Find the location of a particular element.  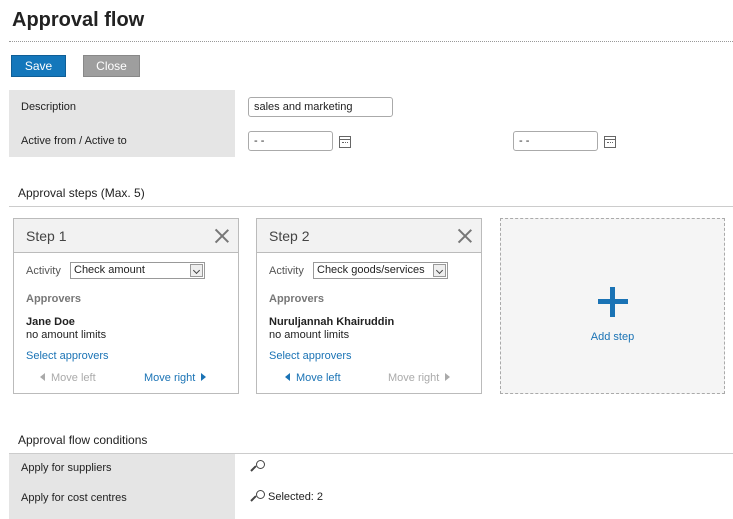

approval-steps-heading: Approval steps (Max. 5) is located at coordinates (81, 193).